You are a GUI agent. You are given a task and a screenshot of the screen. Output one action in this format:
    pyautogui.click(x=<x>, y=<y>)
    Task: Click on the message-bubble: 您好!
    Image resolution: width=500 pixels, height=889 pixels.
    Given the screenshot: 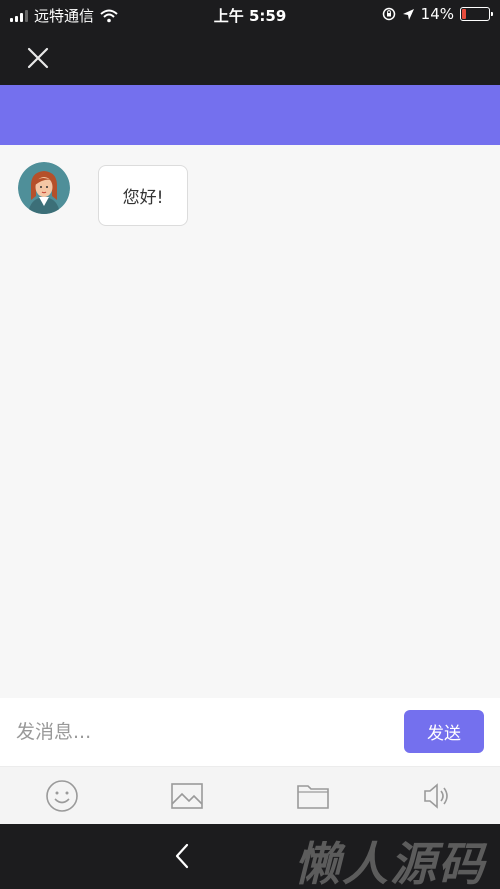 What is the action you would take?
    pyautogui.click(x=143, y=195)
    